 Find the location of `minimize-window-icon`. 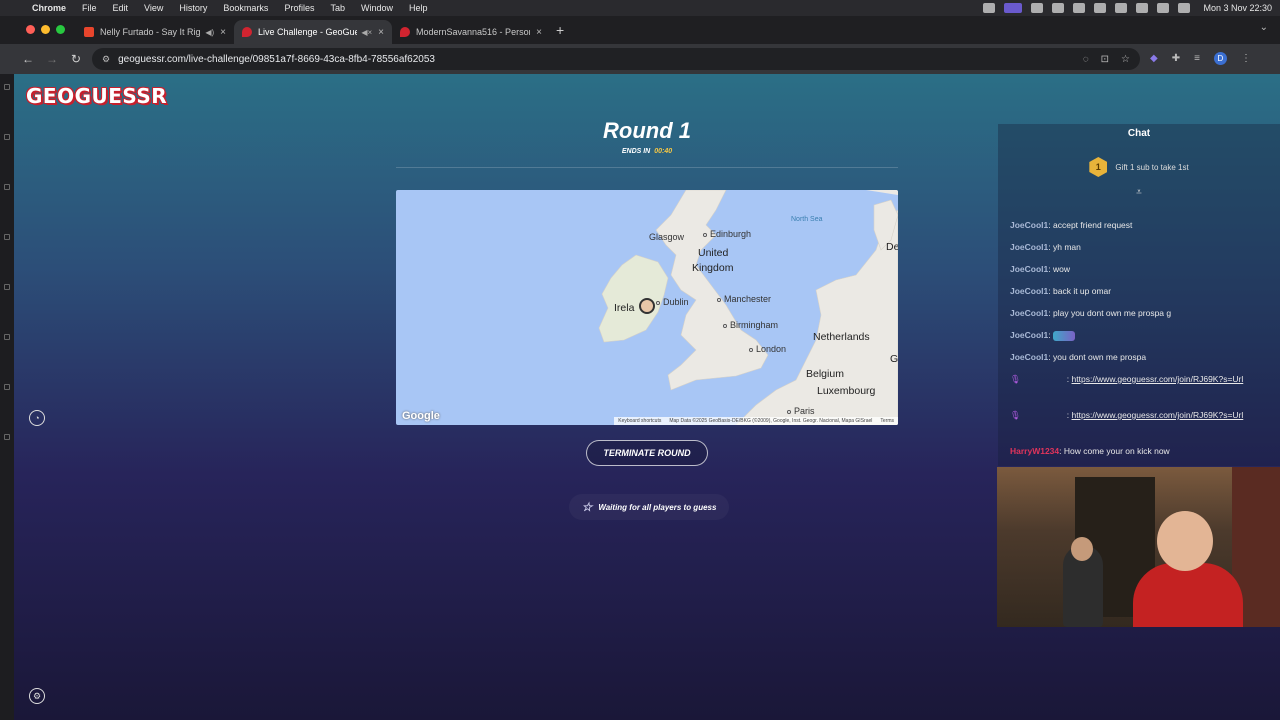

minimize-window-icon is located at coordinates (45, 29).